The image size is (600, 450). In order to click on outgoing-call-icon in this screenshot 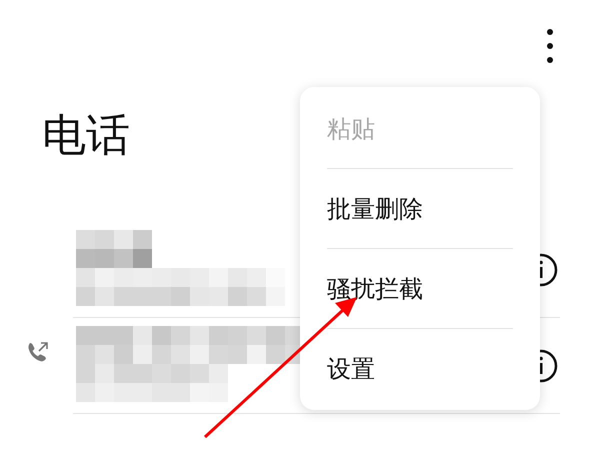, I will do `click(38, 352)`.